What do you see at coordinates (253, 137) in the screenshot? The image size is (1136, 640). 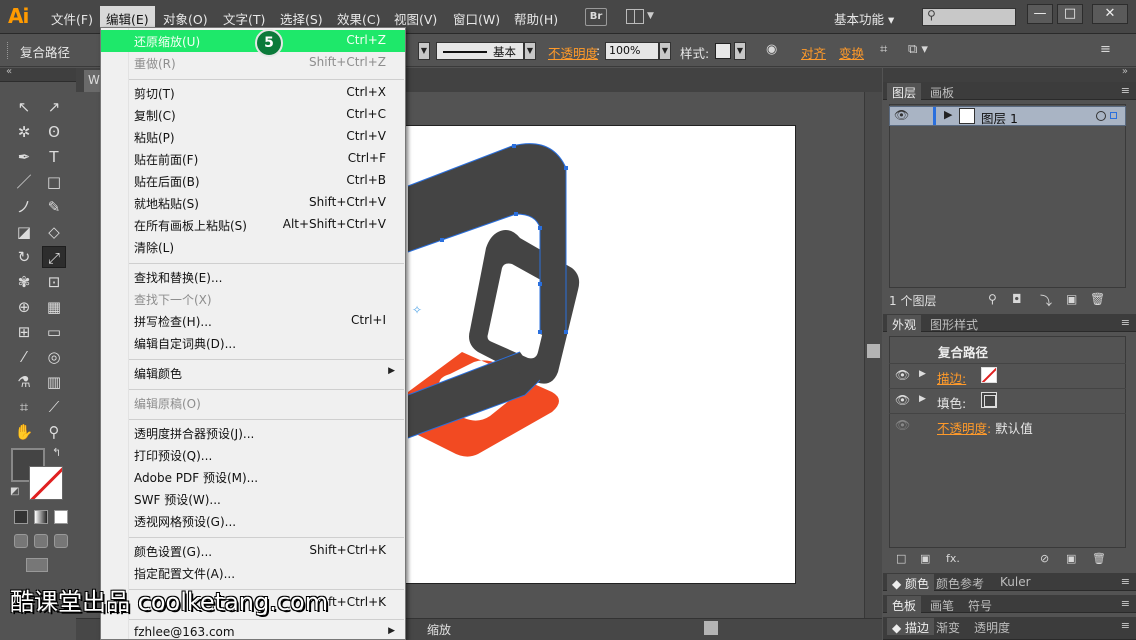 I see `menu-item-paste: 粘贴(P) Ctrl+V` at bounding box center [253, 137].